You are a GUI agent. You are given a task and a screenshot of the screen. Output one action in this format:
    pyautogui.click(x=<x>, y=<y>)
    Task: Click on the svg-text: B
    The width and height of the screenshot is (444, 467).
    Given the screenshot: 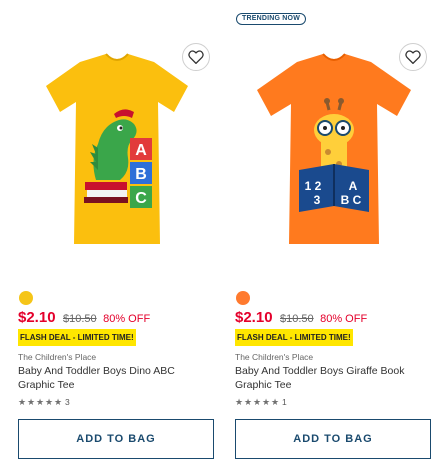 What is the action you would take?
    pyautogui.click(x=141, y=174)
    